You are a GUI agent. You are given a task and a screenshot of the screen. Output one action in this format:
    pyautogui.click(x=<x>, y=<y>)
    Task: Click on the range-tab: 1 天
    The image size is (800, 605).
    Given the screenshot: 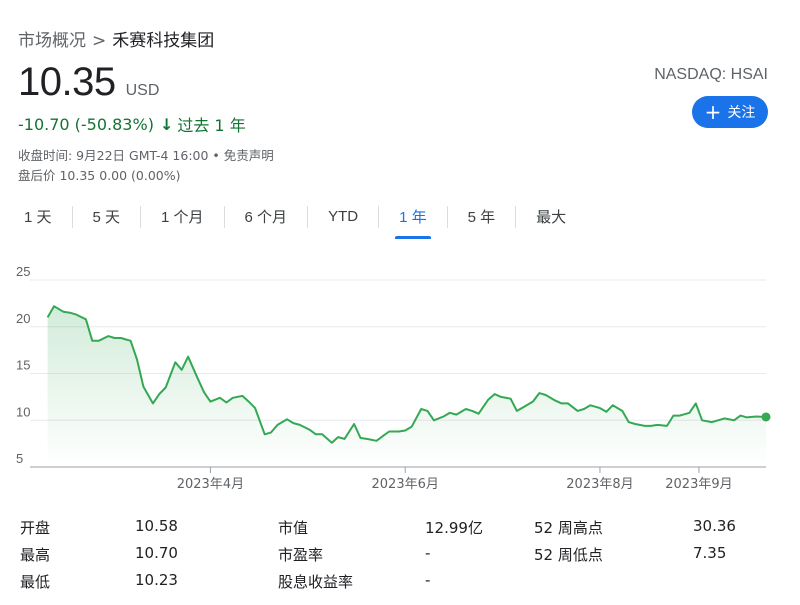 What is the action you would take?
    pyautogui.click(x=38, y=216)
    